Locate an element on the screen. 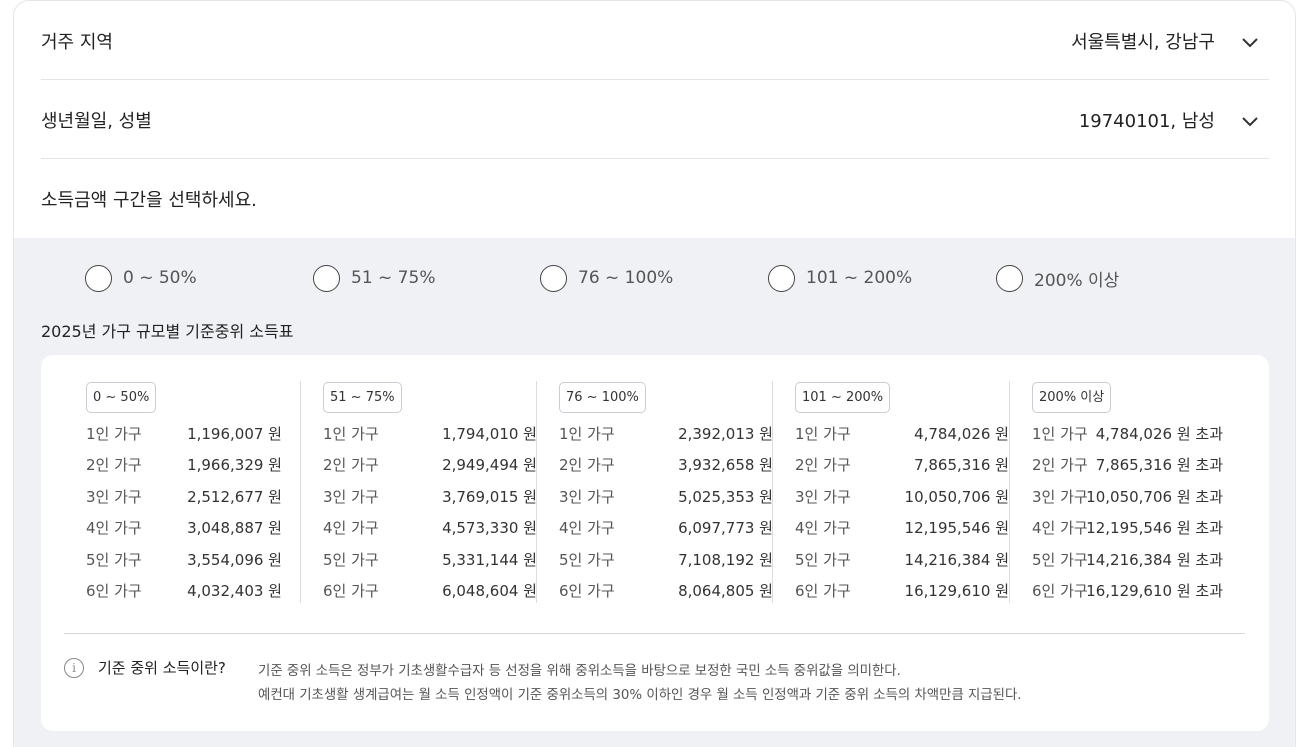 The image size is (1307, 747). region-value: 서울특별시, 강남구 is located at coordinates (1143, 41).